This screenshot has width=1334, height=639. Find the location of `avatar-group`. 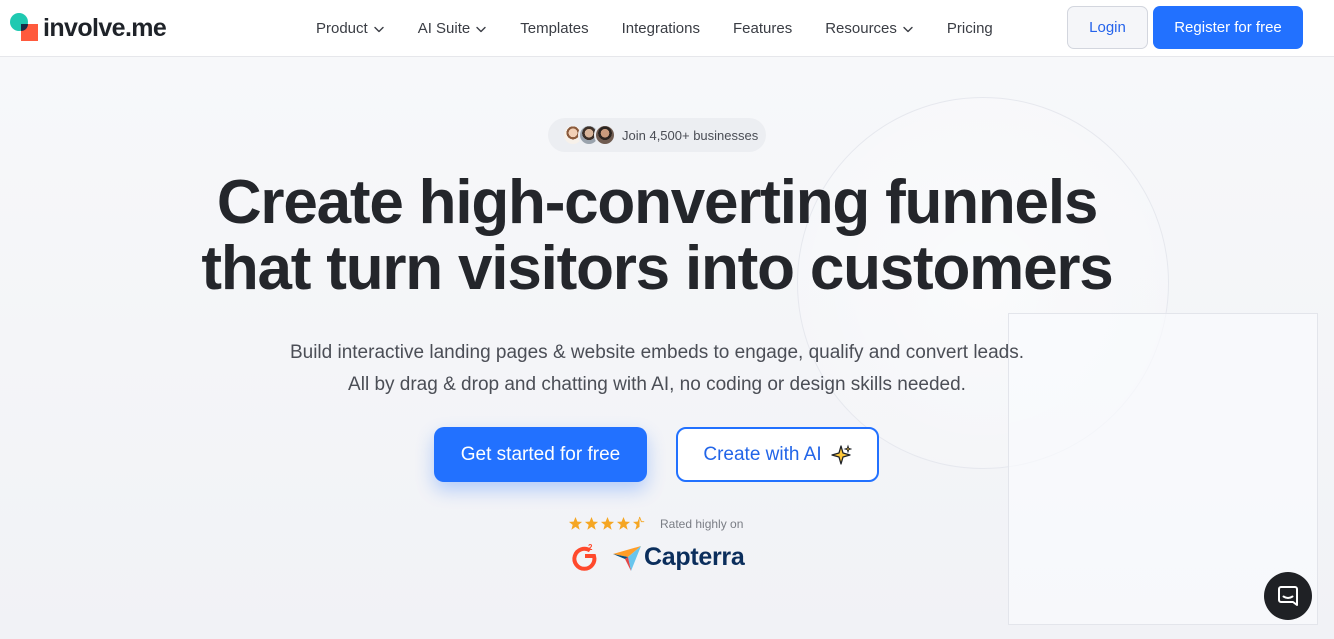

avatar-group is located at coordinates (589, 135).